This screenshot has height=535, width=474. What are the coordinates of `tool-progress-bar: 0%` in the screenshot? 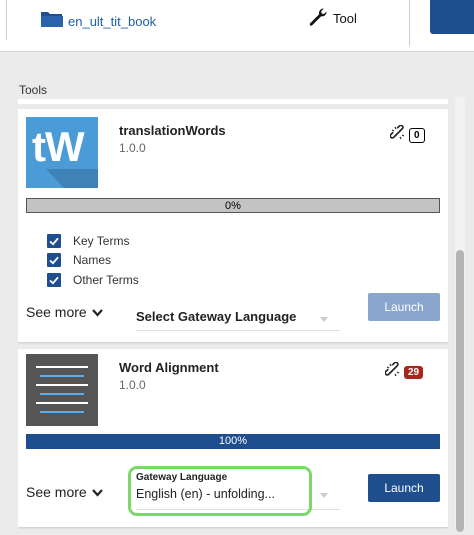 It's located at (233, 205).